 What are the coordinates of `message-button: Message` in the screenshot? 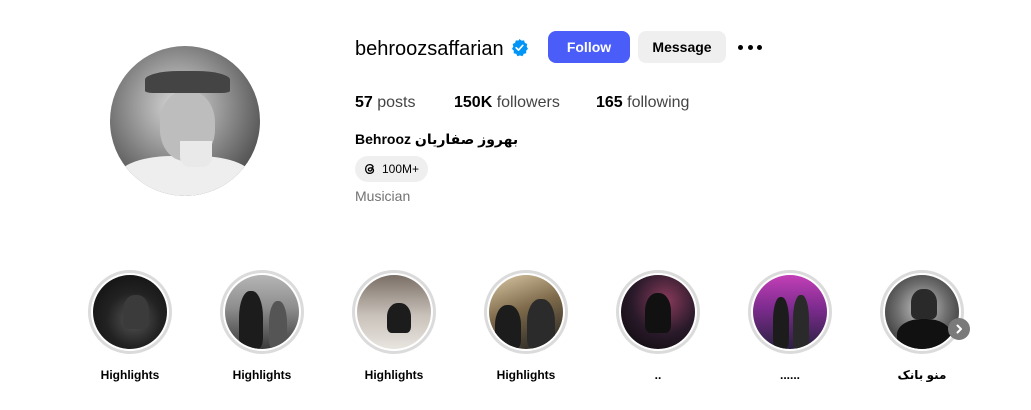 It's located at (682, 47).